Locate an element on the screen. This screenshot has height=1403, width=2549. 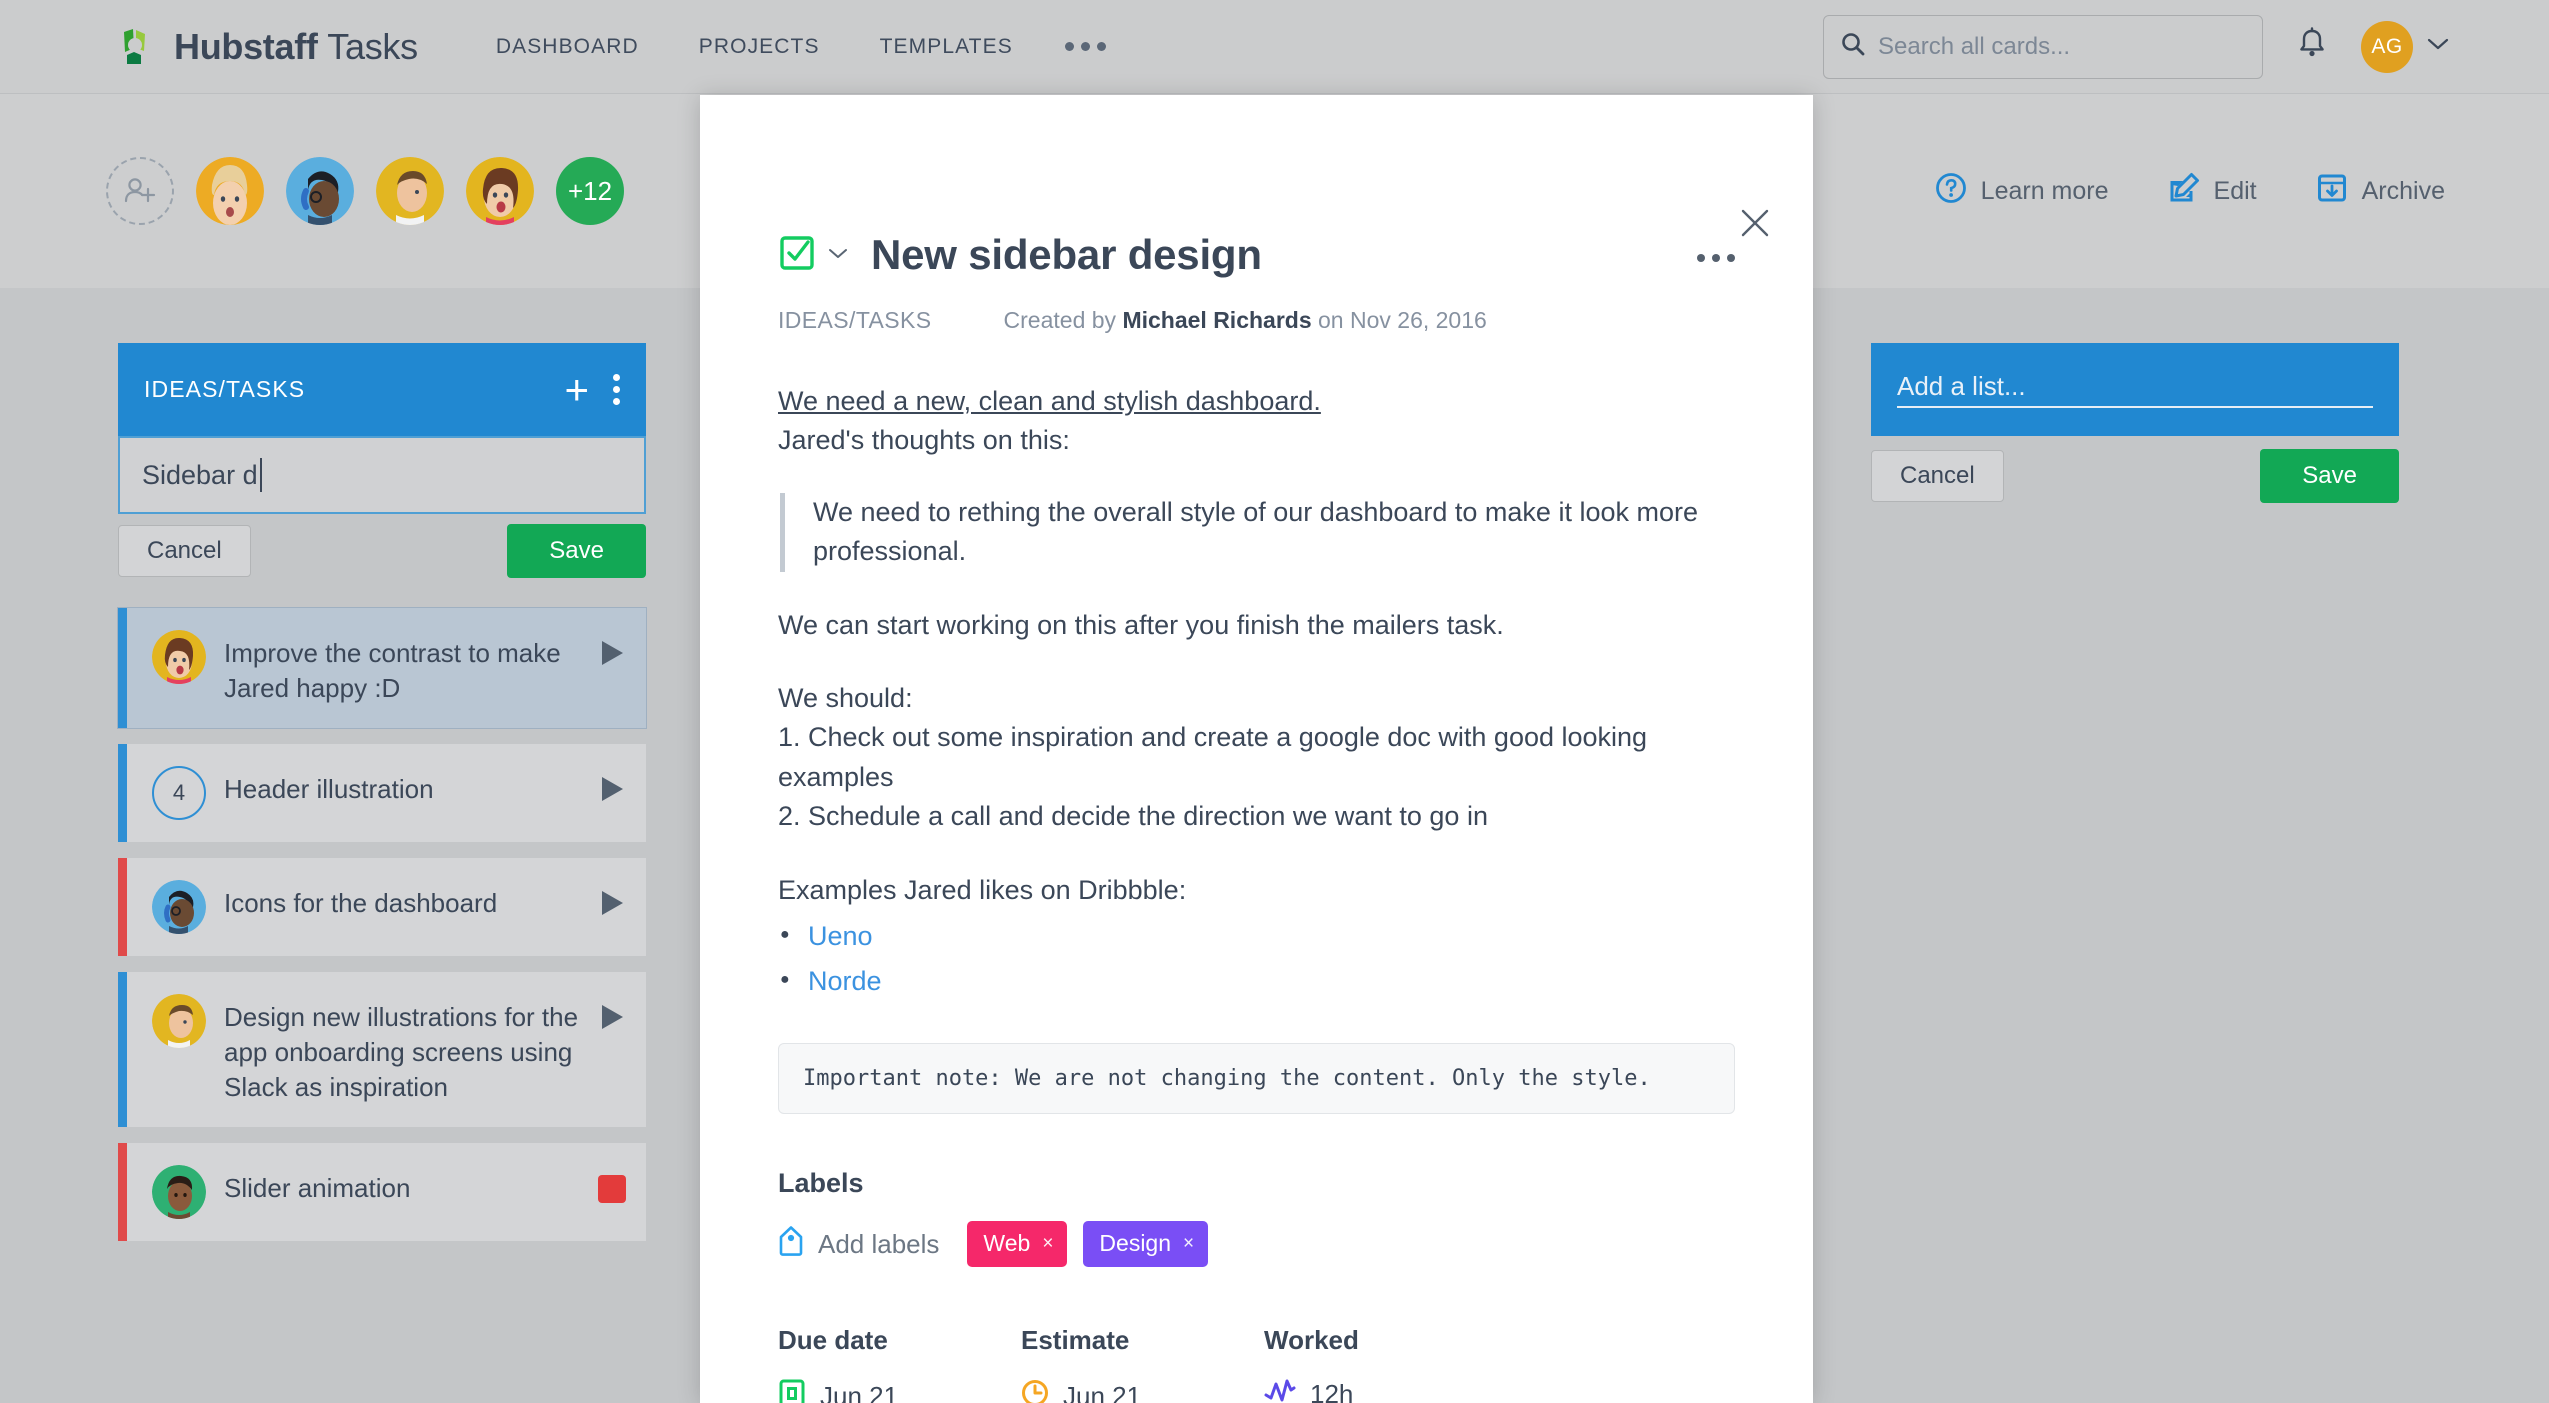
archive-button: Archive is located at coordinates (2380, 191).